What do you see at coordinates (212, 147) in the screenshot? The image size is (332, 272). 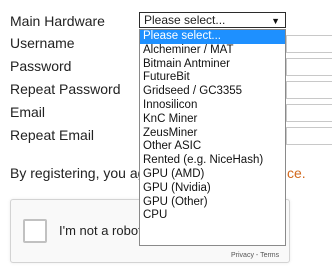 I see `dropdown-option: Other ASIC` at bounding box center [212, 147].